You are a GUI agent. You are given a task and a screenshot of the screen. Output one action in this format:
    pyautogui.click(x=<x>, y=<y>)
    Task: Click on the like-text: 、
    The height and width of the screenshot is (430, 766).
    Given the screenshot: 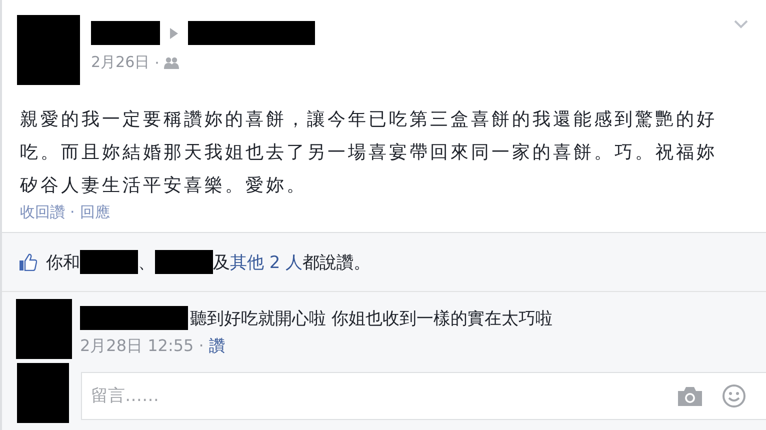 What is the action you would take?
    pyautogui.click(x=146, y=263)
    